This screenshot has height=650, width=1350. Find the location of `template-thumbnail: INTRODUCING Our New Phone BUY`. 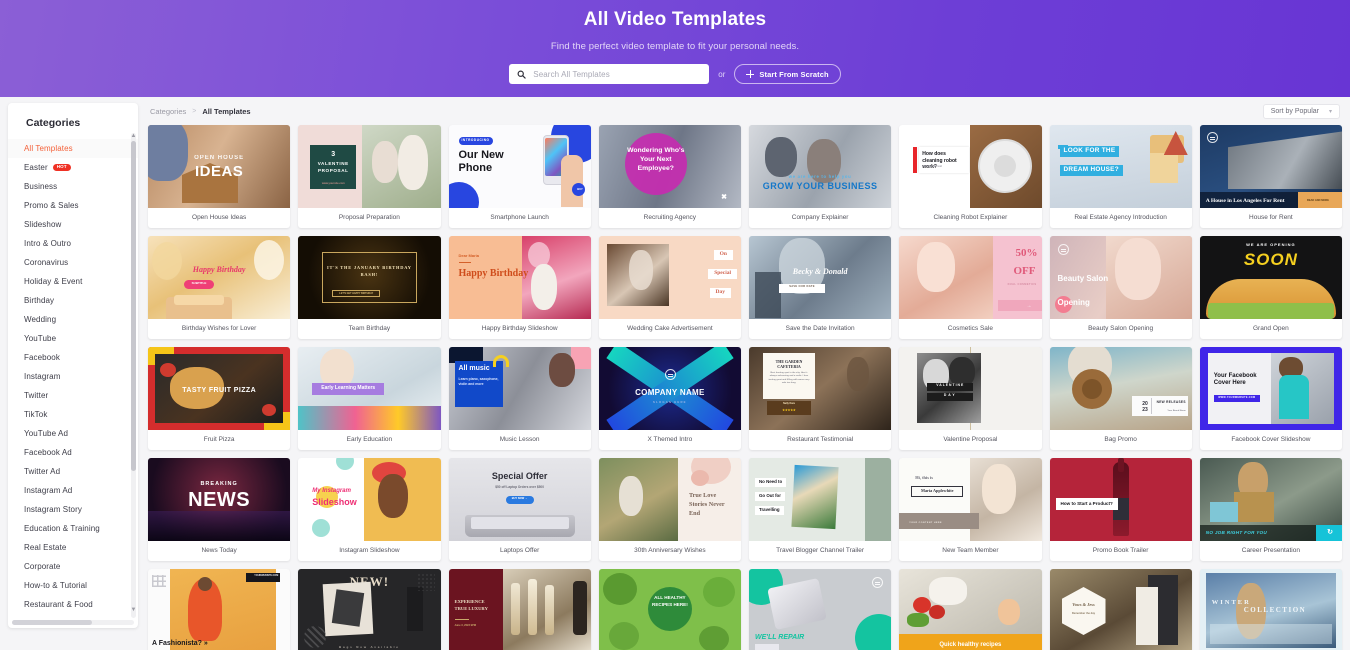

template-thumbnail: INTRODUCING Our New Phone BUY is located at coordinates (519, 166).